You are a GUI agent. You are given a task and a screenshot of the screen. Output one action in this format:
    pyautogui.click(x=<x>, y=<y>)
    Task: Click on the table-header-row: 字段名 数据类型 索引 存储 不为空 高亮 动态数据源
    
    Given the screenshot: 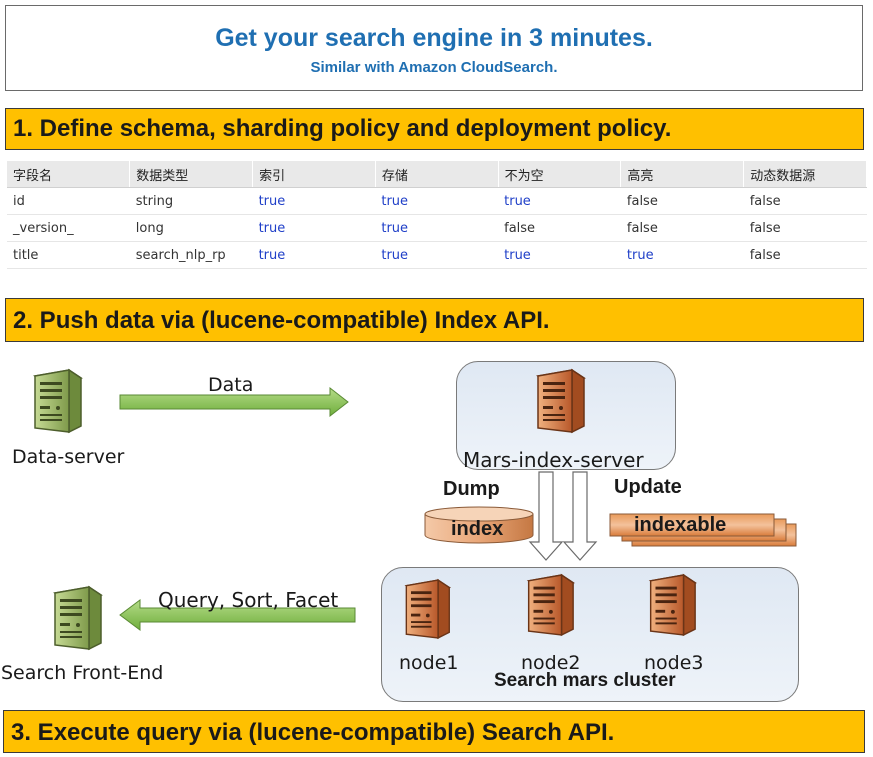 What is the action you would take?
    pyautogui.click(x=437, y=174)
    